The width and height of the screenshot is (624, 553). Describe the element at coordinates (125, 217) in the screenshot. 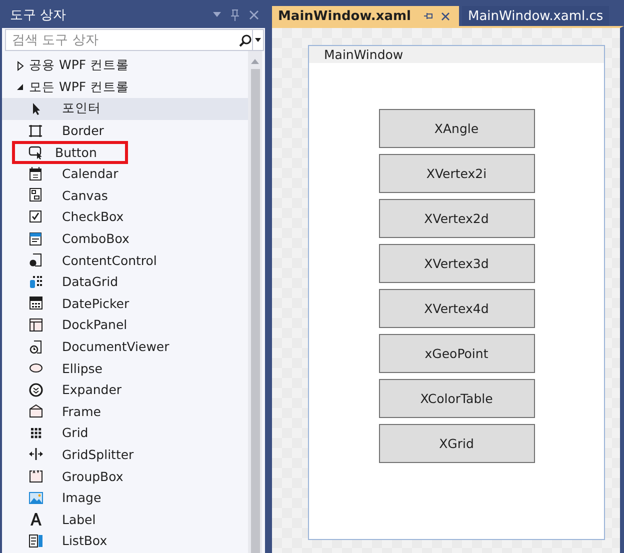

I see `toolbox-item: CheckBox` at that location.